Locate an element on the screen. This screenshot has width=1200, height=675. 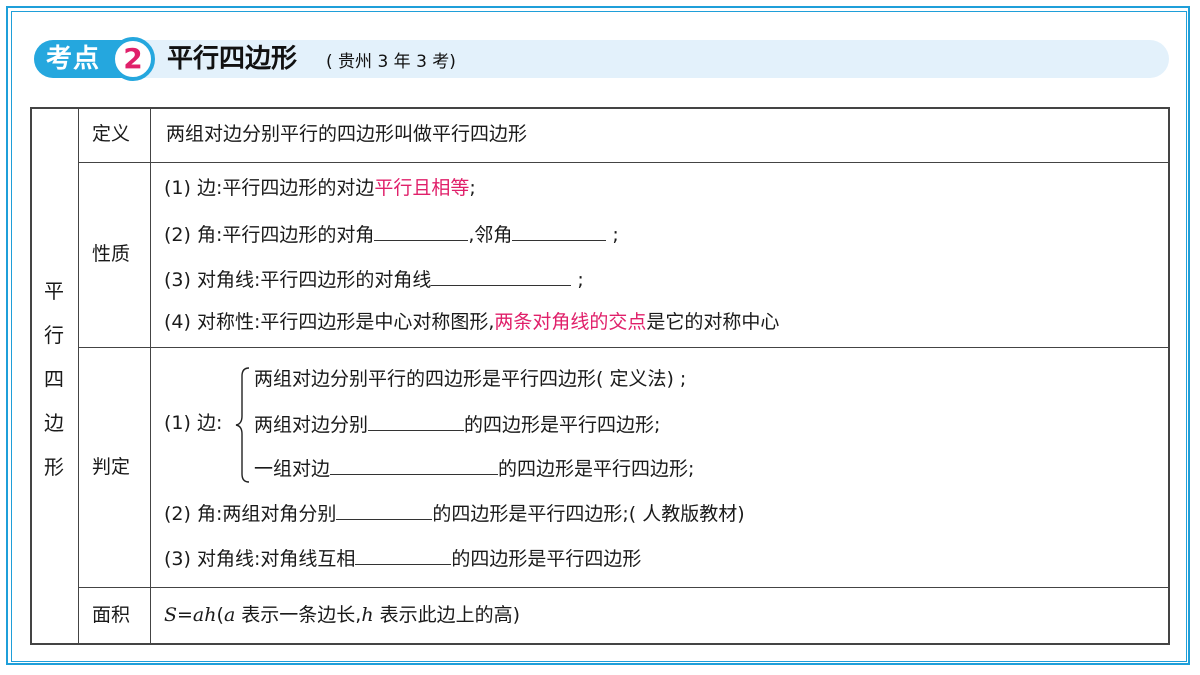
property-symmetry: (4) 对称性:平行四边形是中心对称图形,两条对角线的交点是它的对称中心 is located at coordinates (471, 322).